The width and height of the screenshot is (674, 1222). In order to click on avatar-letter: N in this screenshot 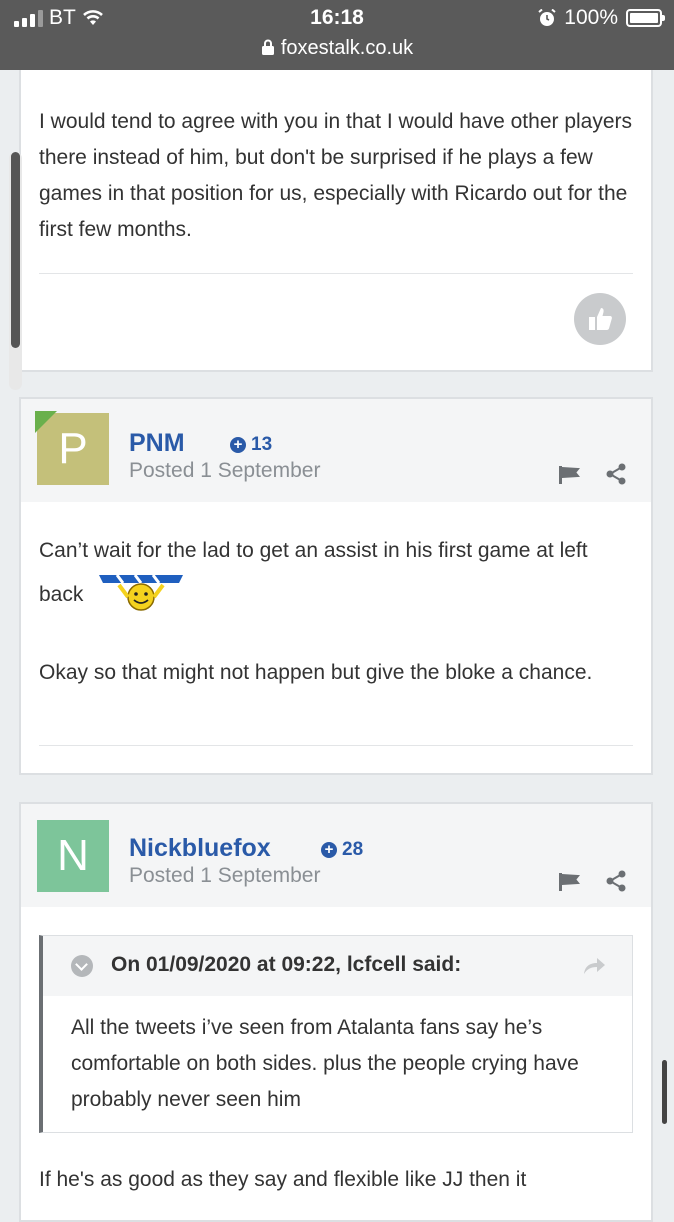, I will do `click(73, 855)`.